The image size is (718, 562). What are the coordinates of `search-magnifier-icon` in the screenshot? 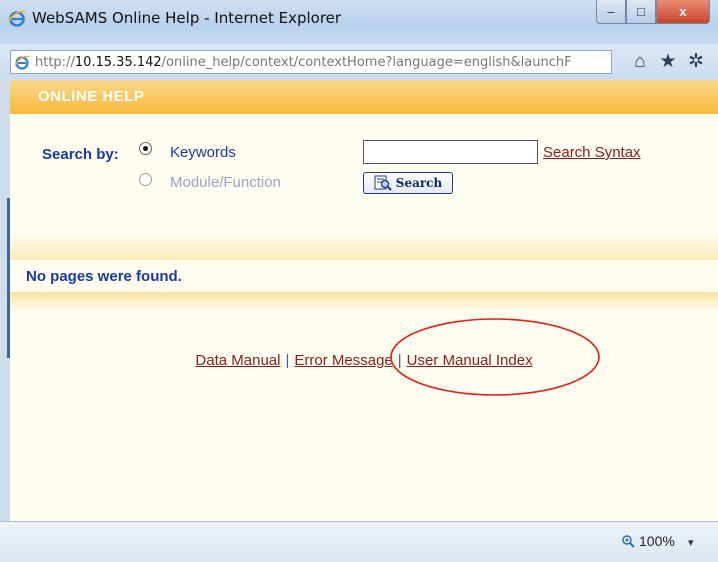 It's located at (383, 183).